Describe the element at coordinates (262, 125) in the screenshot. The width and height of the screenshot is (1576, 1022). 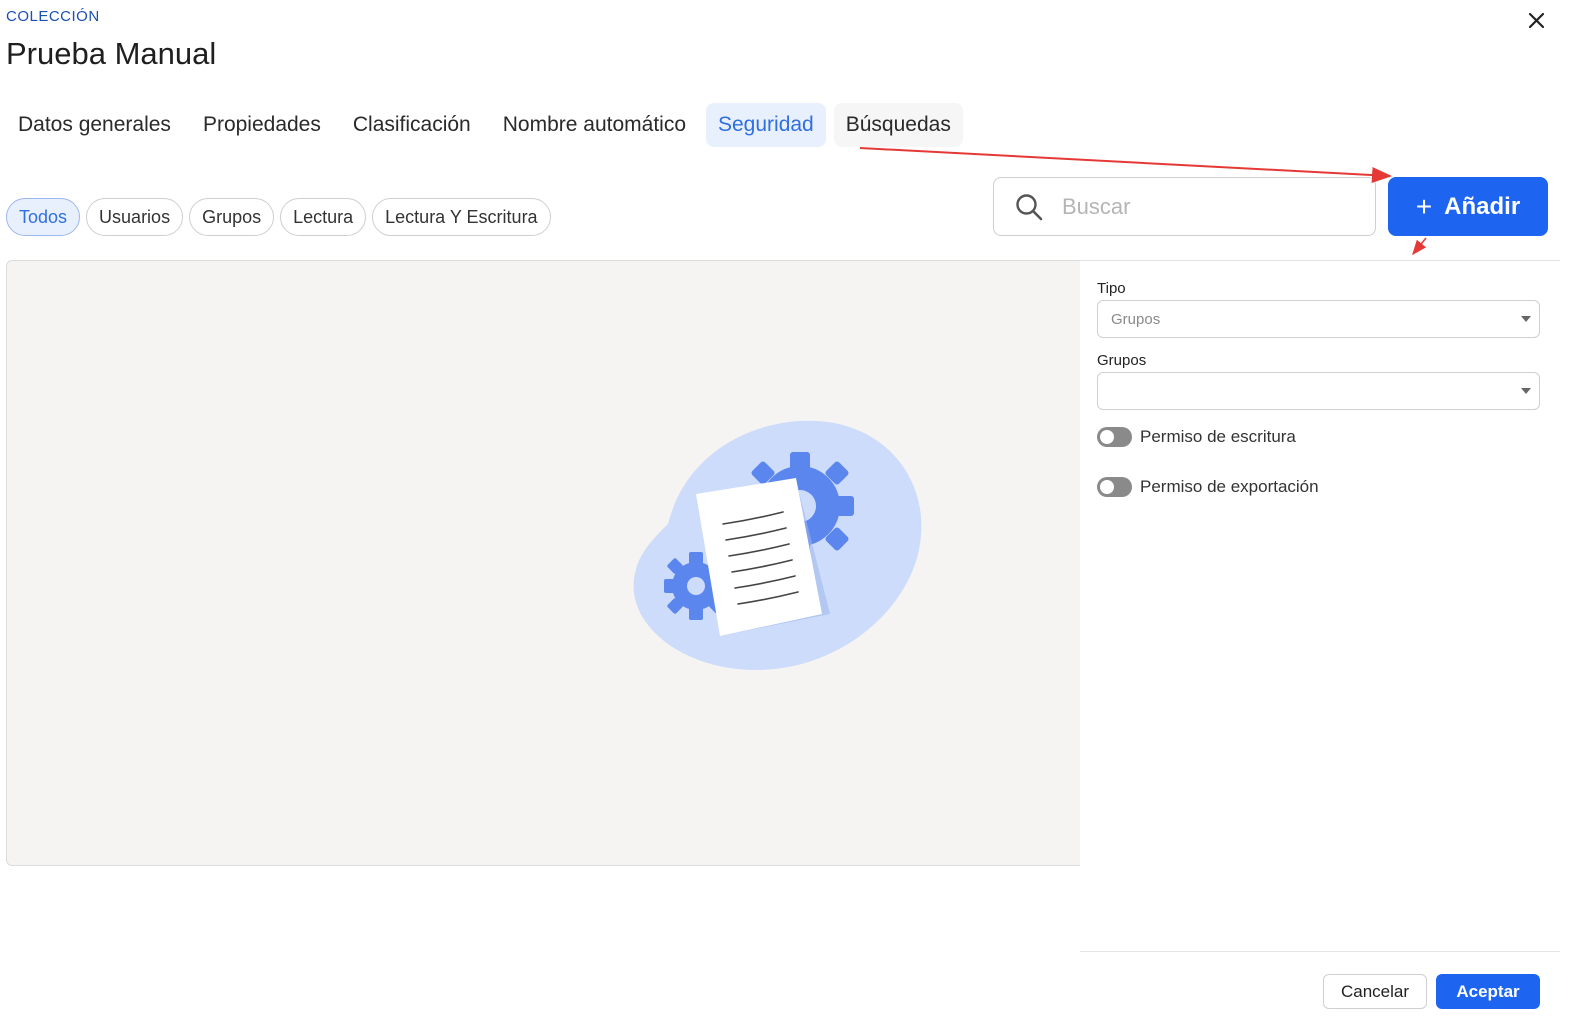
I see `tab-propiedades: Propiedades` at that location.